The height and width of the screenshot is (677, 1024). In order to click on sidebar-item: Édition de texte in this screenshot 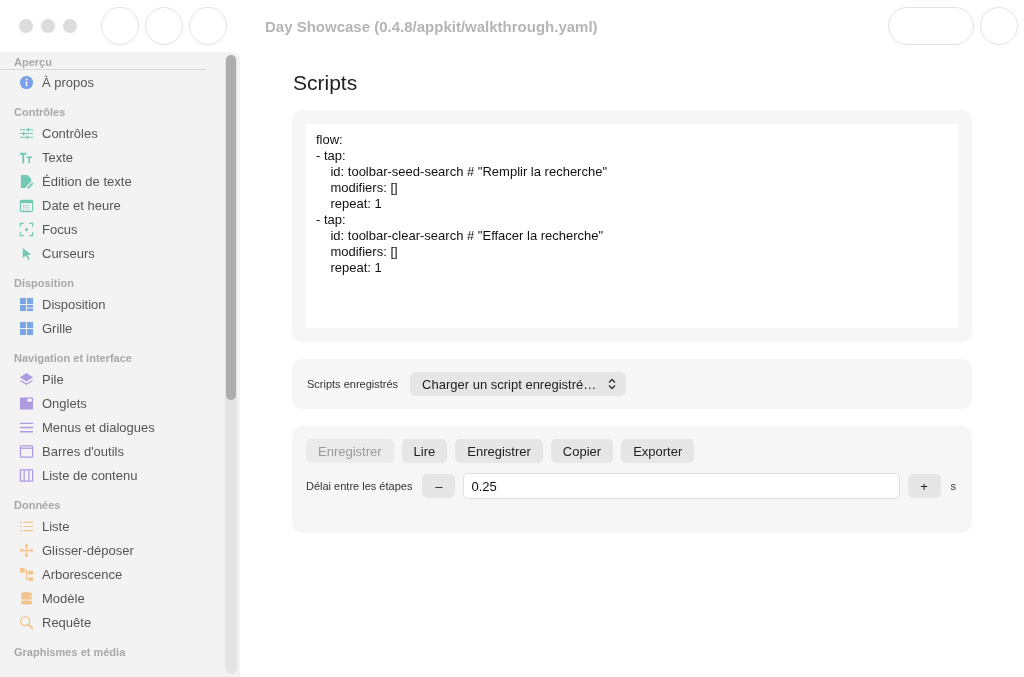, I will do `click(112, 181)`.